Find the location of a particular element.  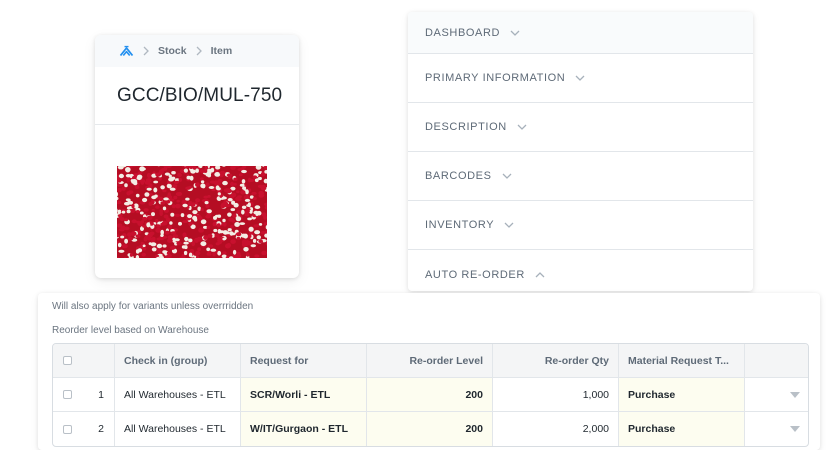

row-index: 1 is located at coordinates (98, 394).